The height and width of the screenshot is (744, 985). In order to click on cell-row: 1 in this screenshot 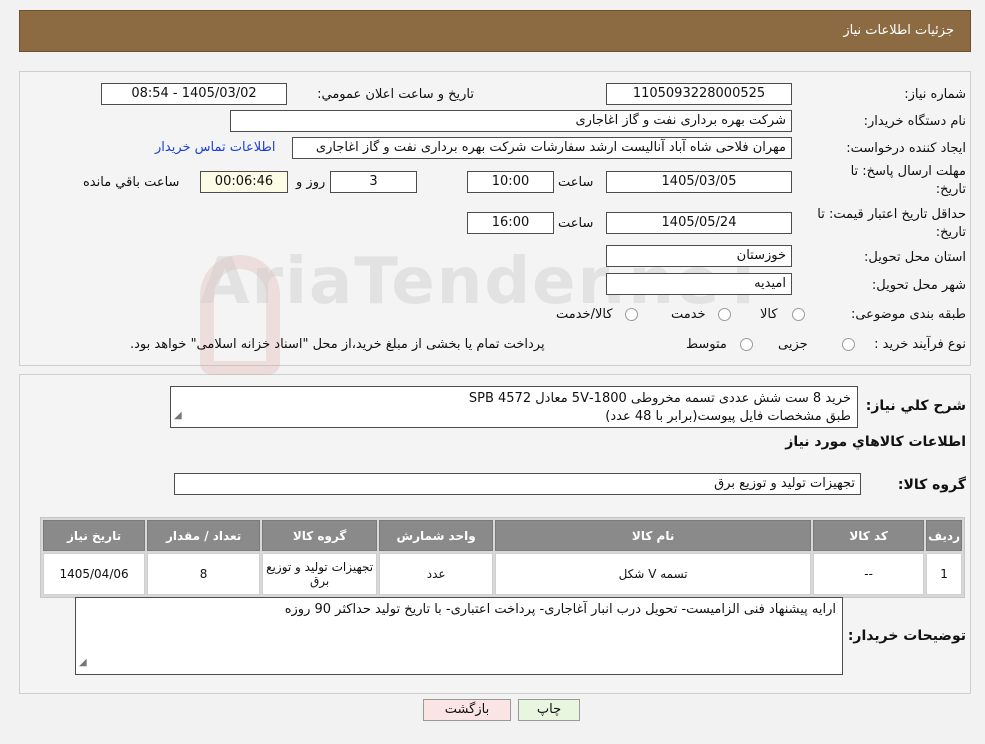, I will do `click(944, 574)`.